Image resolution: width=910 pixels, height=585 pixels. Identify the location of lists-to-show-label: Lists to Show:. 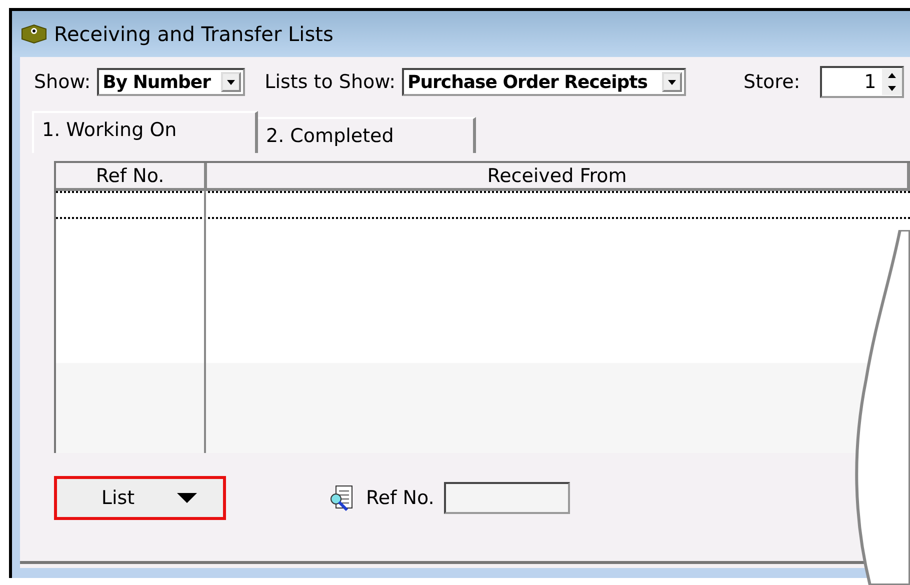
(330, 82).